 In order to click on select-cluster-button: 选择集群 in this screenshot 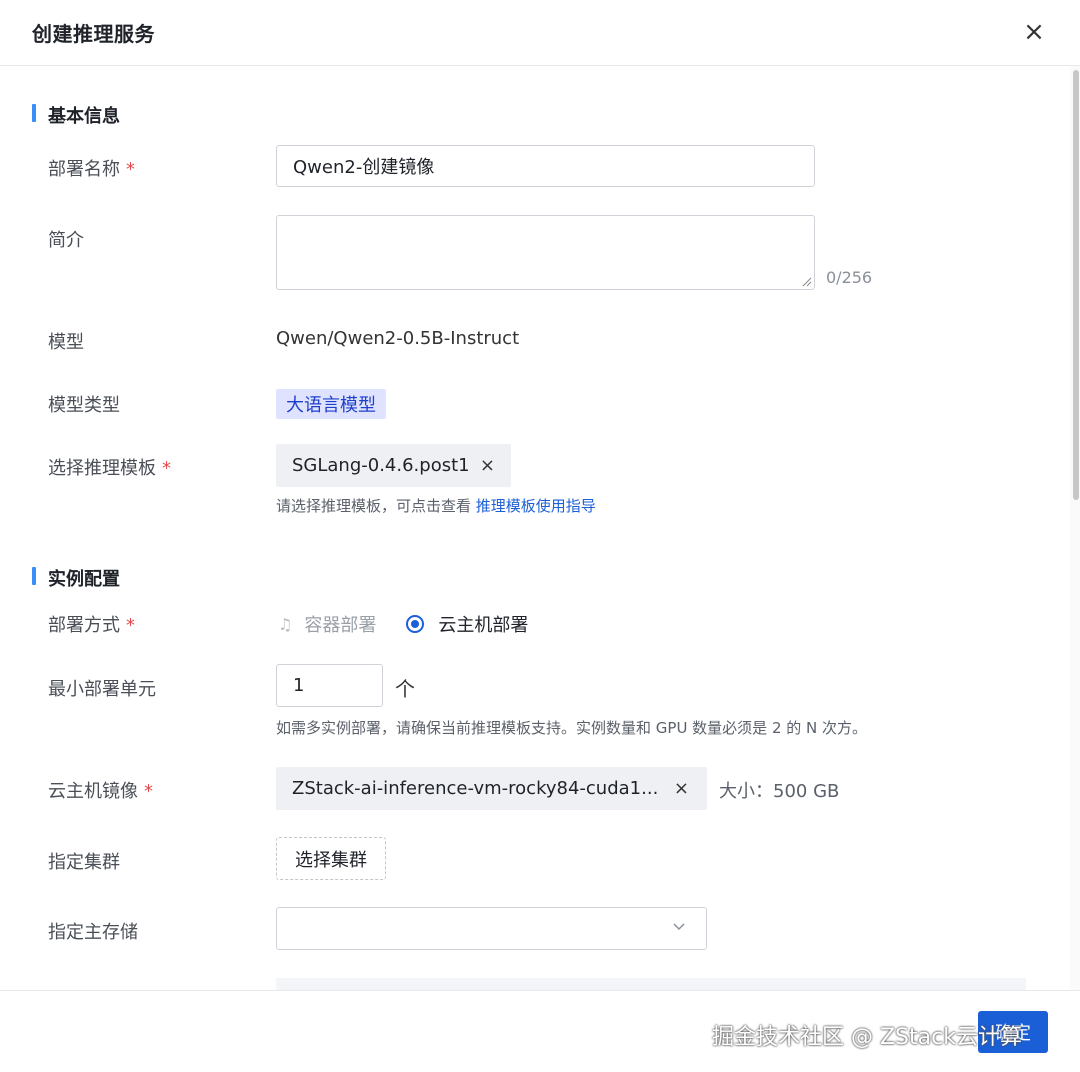, I will do `click(331, 858)`.